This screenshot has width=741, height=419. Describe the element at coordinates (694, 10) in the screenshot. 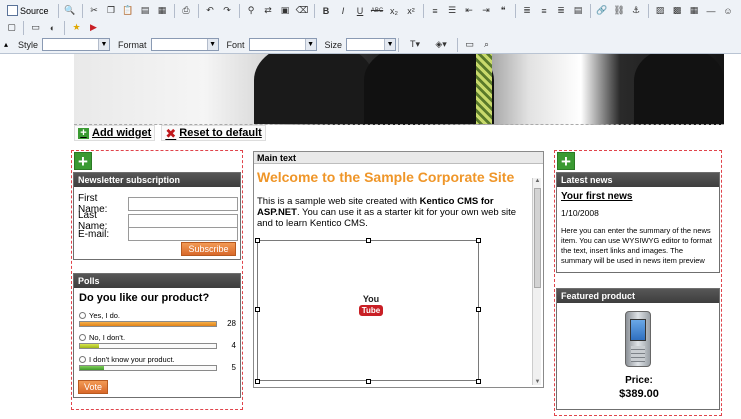

I see `table-icon: ▦` at that location.